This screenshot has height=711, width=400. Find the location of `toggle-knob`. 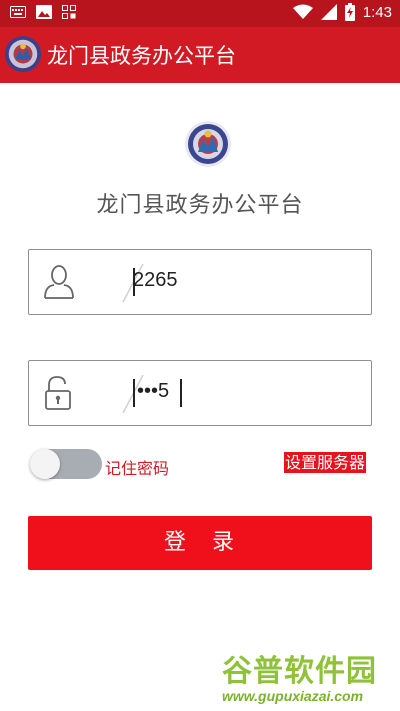

toggle-knob is located at coordinates (45, 464).